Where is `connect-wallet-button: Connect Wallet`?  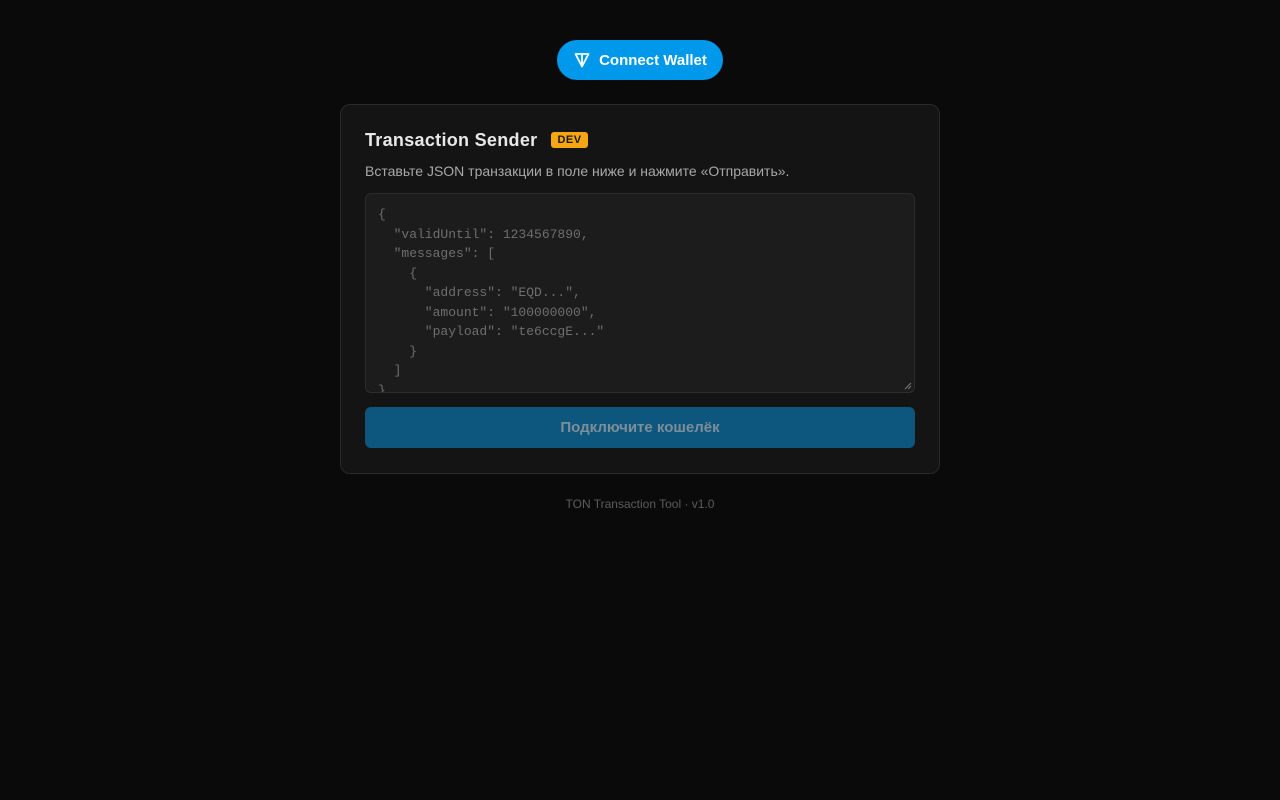
connect-wallet-button: Connect Wallet is located at coordinates (640, 60).